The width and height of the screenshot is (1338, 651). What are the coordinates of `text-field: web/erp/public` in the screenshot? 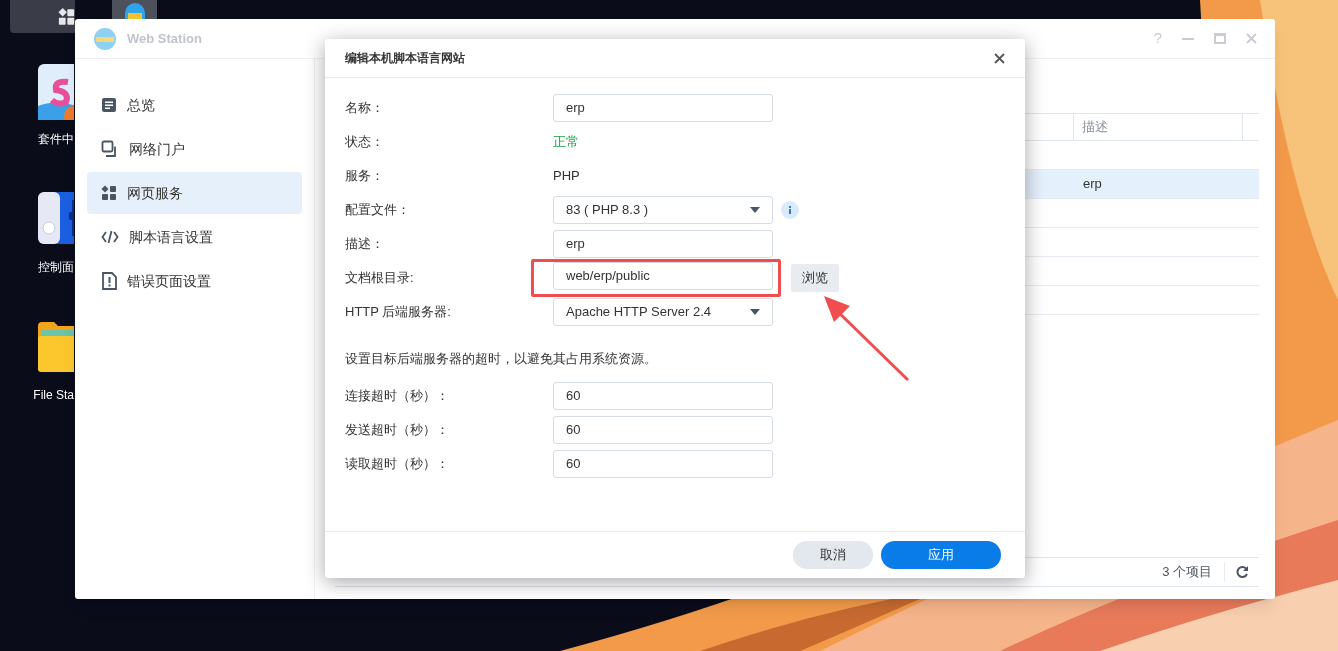 It's located at (663, 276).